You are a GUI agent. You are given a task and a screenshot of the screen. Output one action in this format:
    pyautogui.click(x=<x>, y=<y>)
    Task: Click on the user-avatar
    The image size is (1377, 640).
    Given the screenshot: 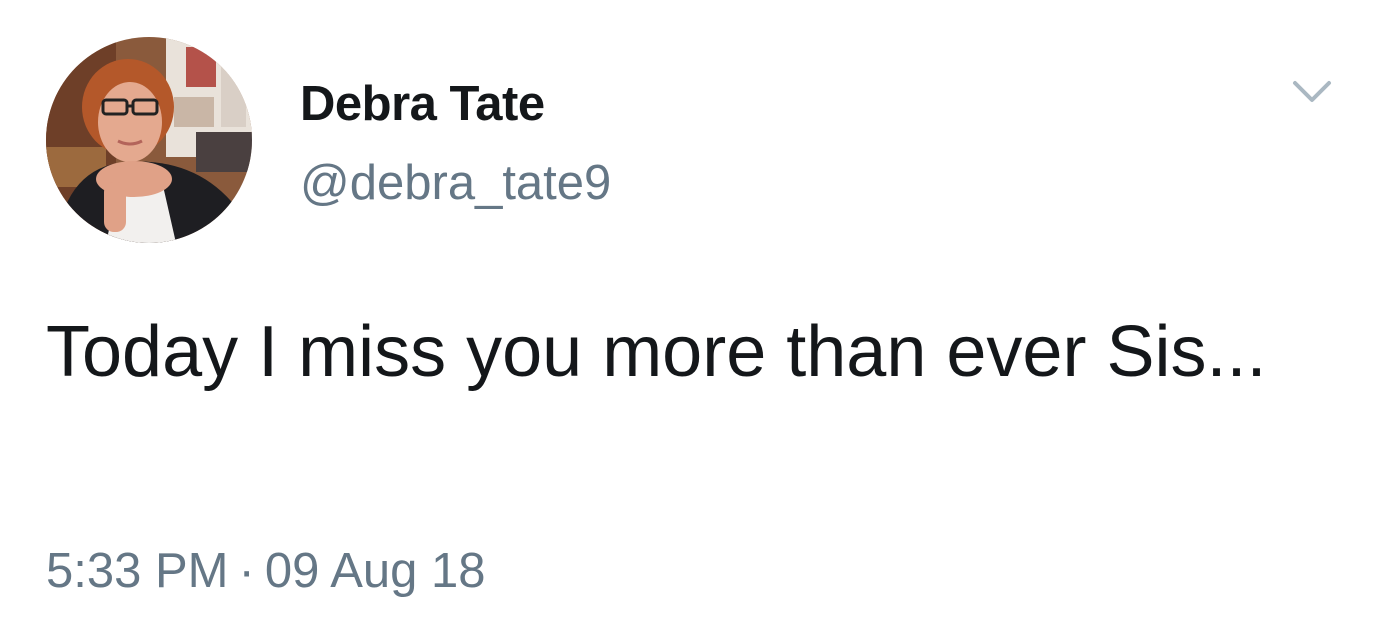 What is the action you would take?
    pyautogui.click(x=149, y=140)
    